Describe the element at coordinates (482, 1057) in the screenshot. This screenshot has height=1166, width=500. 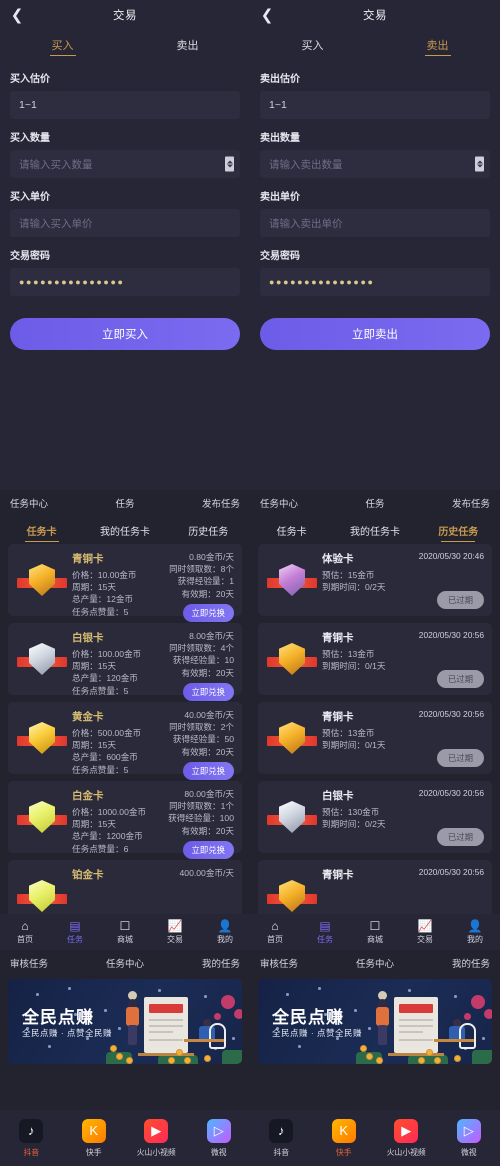
I see `bush-decor` at that location.